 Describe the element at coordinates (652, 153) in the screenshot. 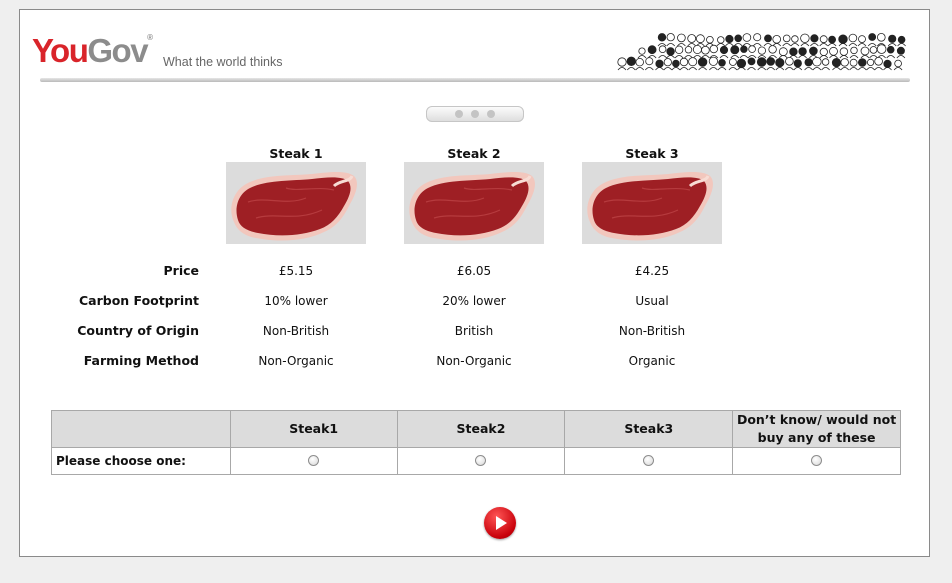

I see `steak-3-title: Steak 3` at that location.